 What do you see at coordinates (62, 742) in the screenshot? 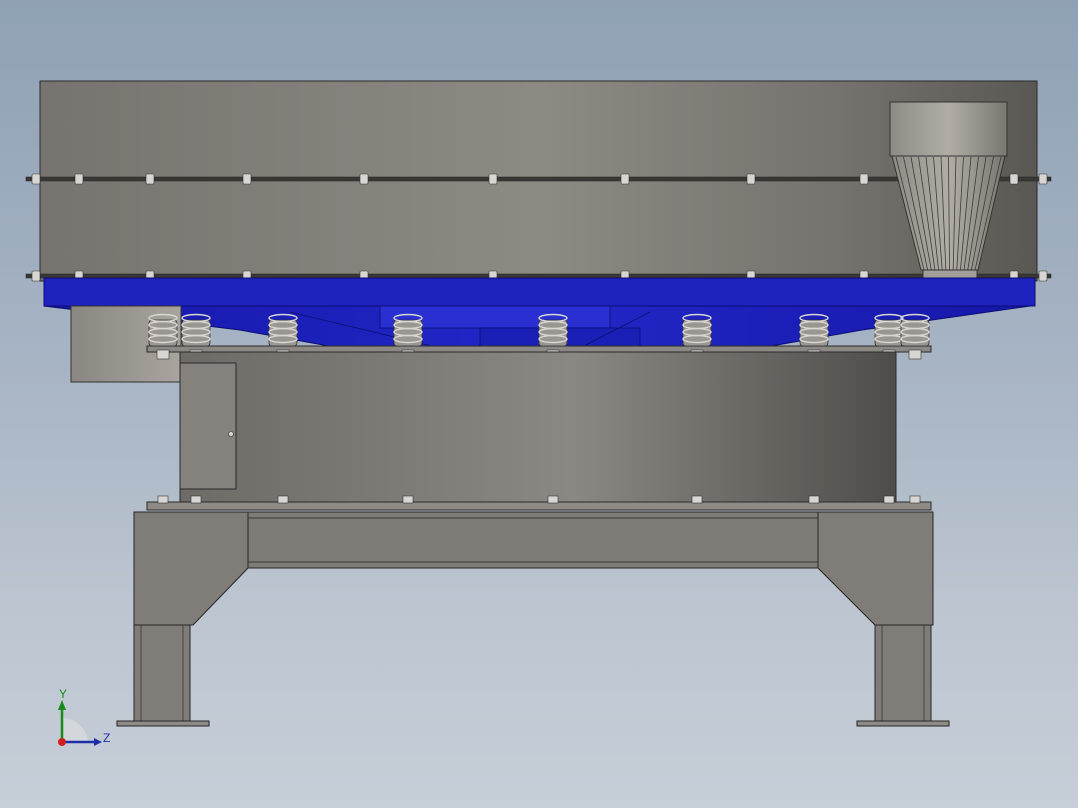
I see `x-axis-dot` at bounding box center [62, 742].